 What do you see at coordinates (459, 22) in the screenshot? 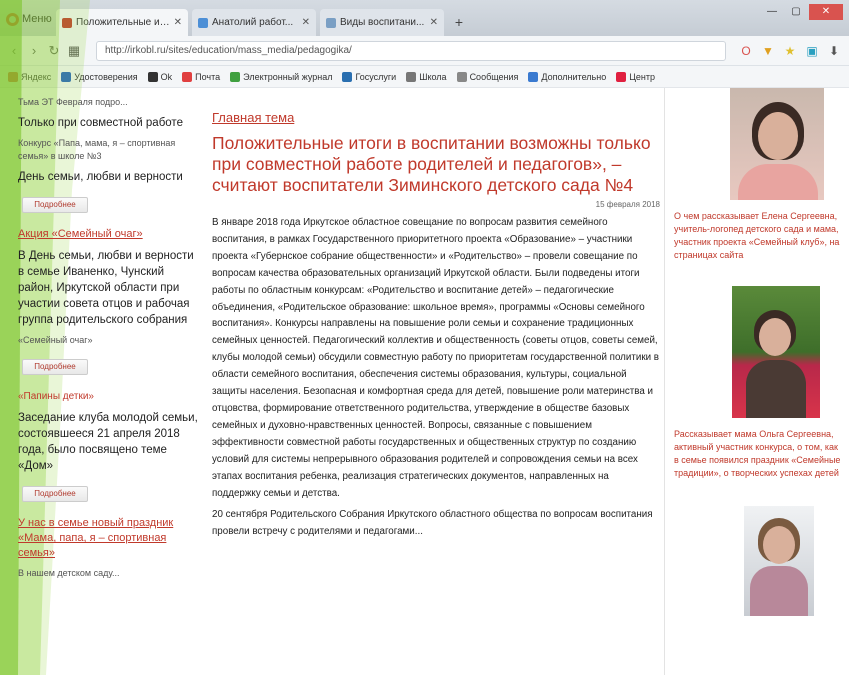
I see `new-tab-button: +` at bounding box center [459, 22].